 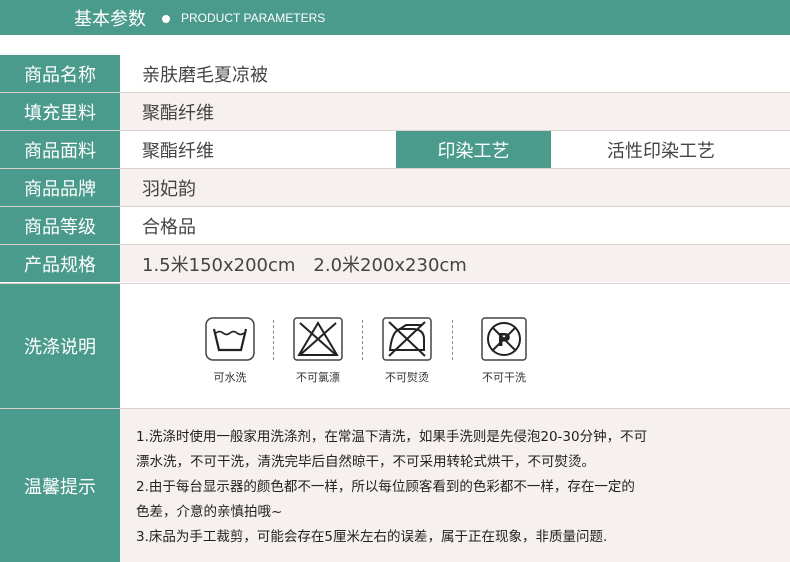 What do you see at coordinates (230, 377) in the screenshot?
I see `care-text: 可水洗` at bounding box center [230, 377].